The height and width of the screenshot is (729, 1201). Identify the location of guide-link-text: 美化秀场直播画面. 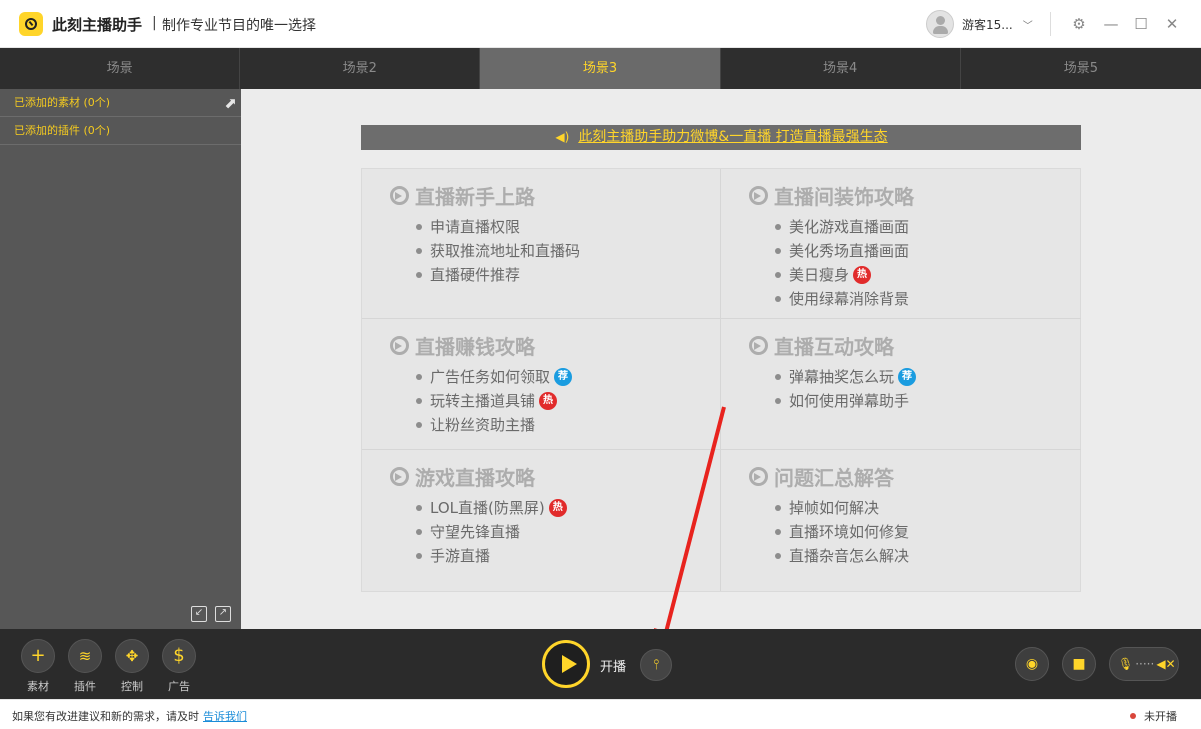
(849, 251).